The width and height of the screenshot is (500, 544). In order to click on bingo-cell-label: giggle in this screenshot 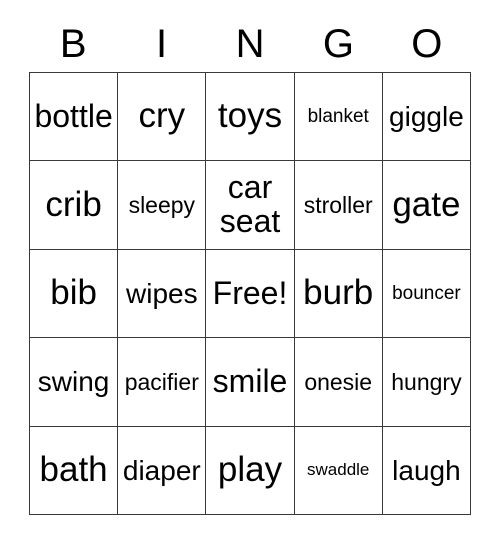, I will do `click(426, 116)`.